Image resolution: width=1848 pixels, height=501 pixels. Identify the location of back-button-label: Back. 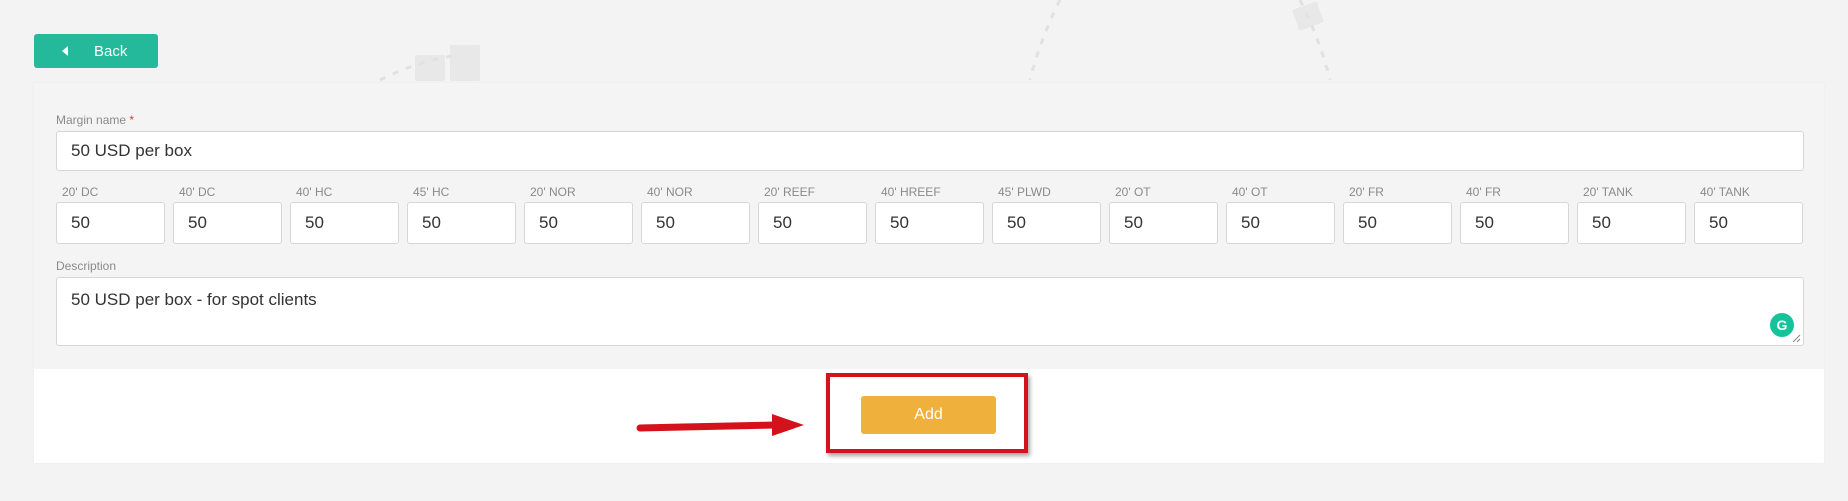
(111, 51).